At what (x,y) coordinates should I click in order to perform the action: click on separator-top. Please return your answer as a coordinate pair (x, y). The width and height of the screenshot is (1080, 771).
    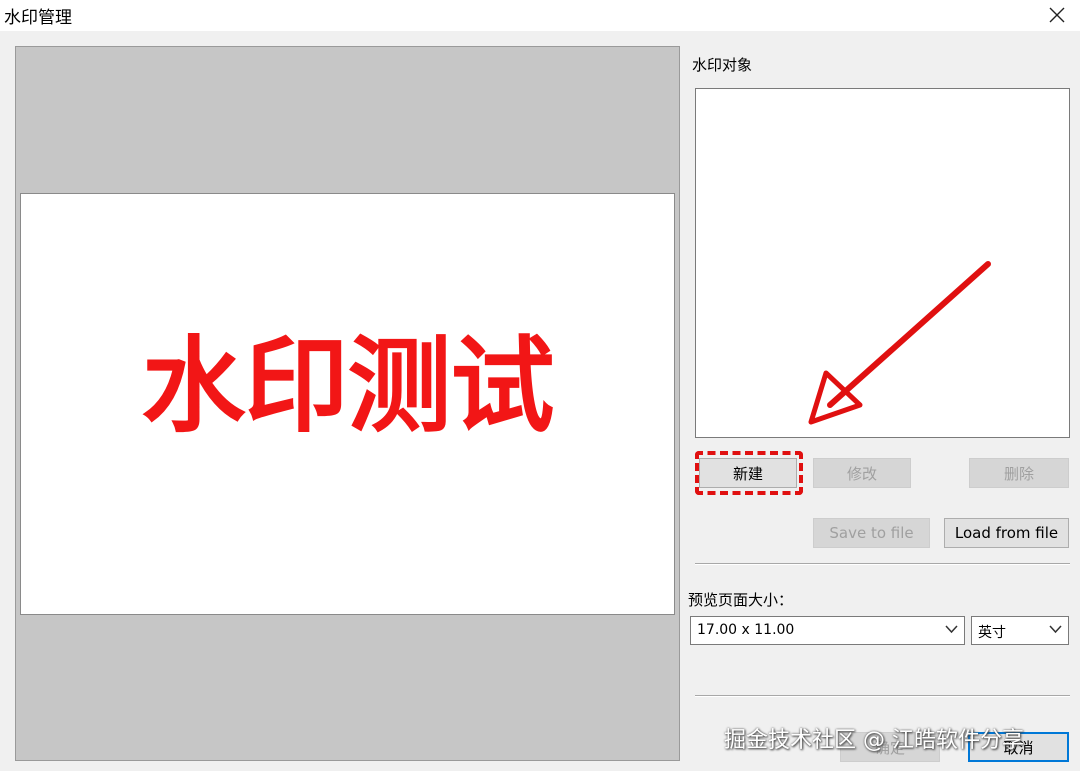
    Looking at the image, I should click on (882, 564).